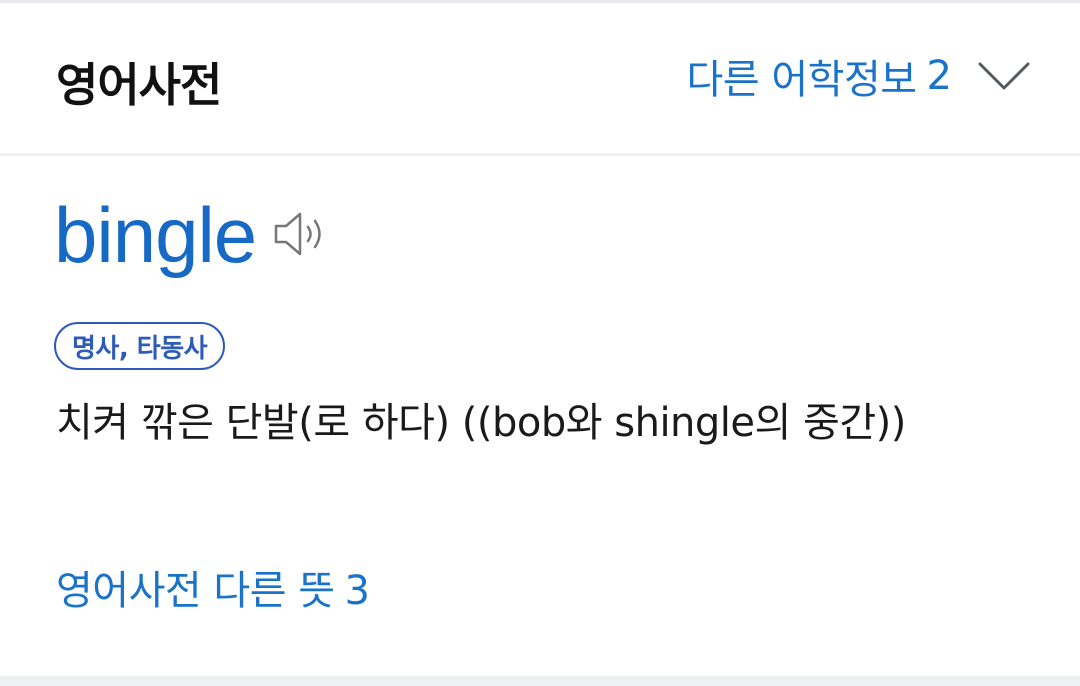  I want to click on other-meanings-link: 영어사전 다른 뜻3, so click(213, 587).